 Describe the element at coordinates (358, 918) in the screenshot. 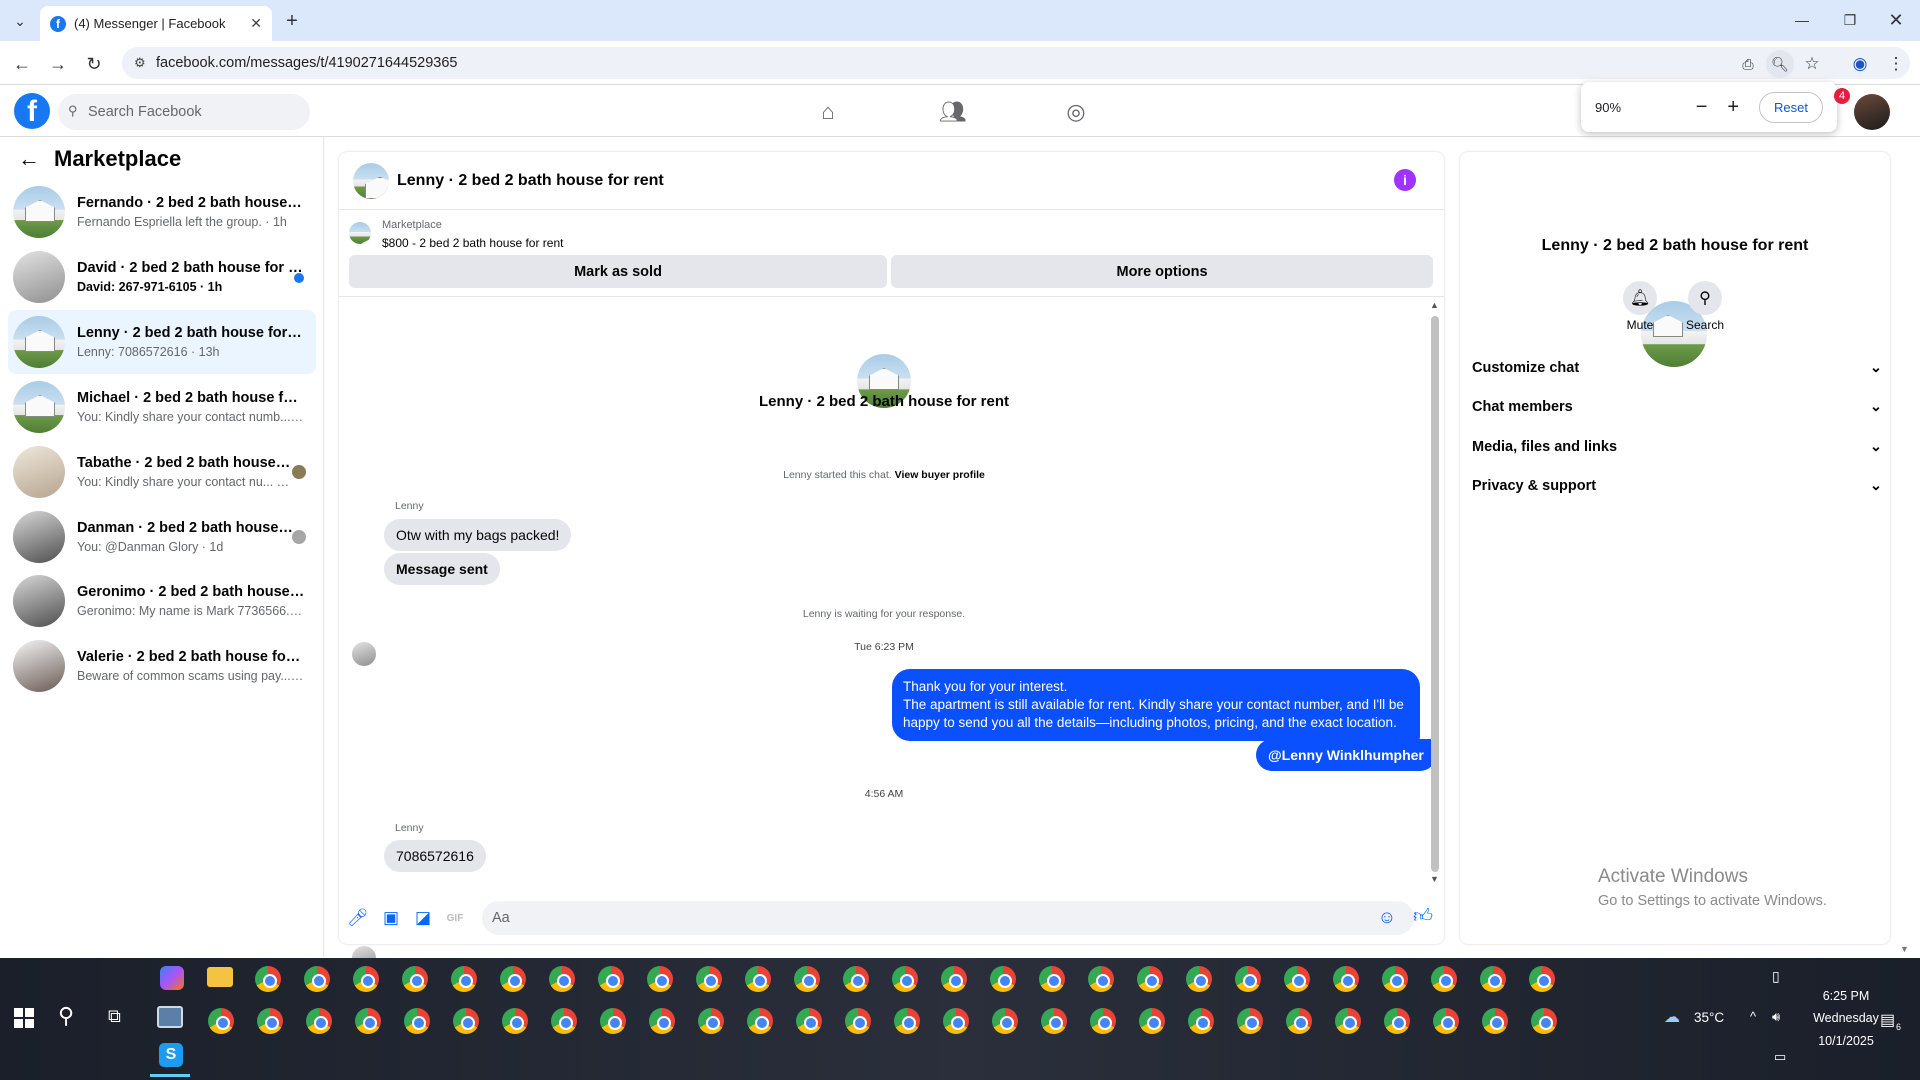

I see `microphone-icon: 🎤︎` at that location.